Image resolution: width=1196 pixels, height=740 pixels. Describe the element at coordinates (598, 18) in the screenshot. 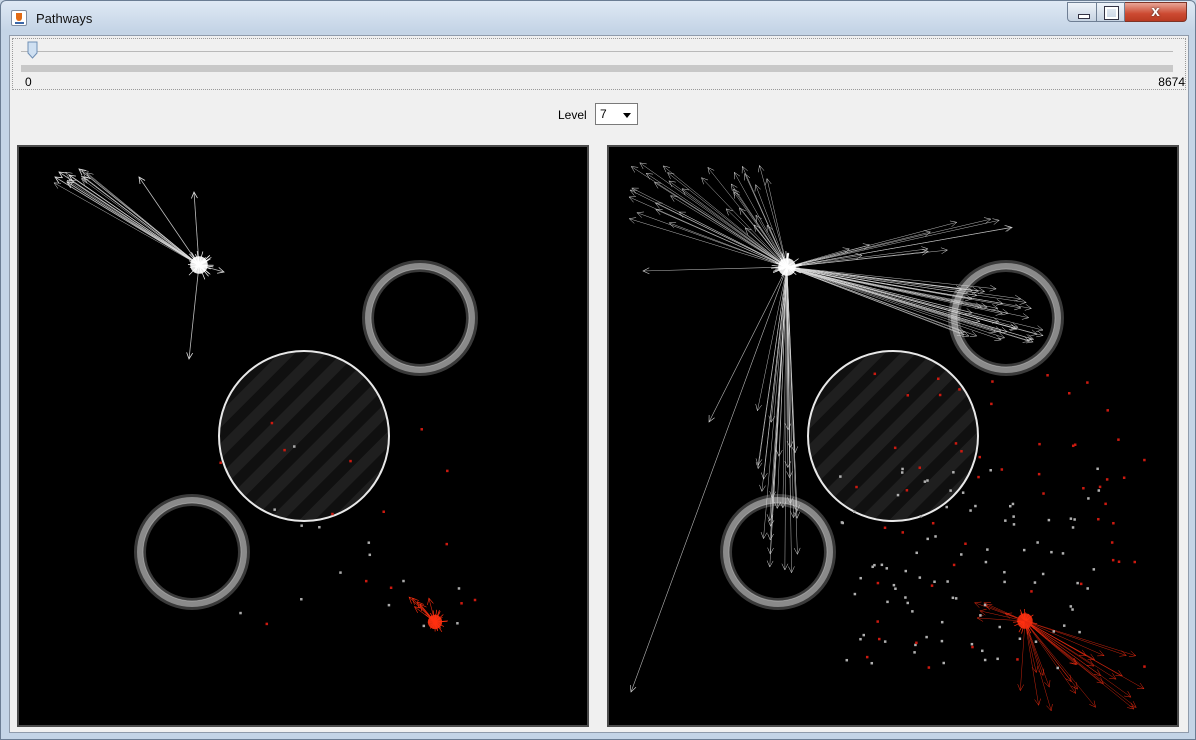

I see `title-bar: Pathways x` at that location.